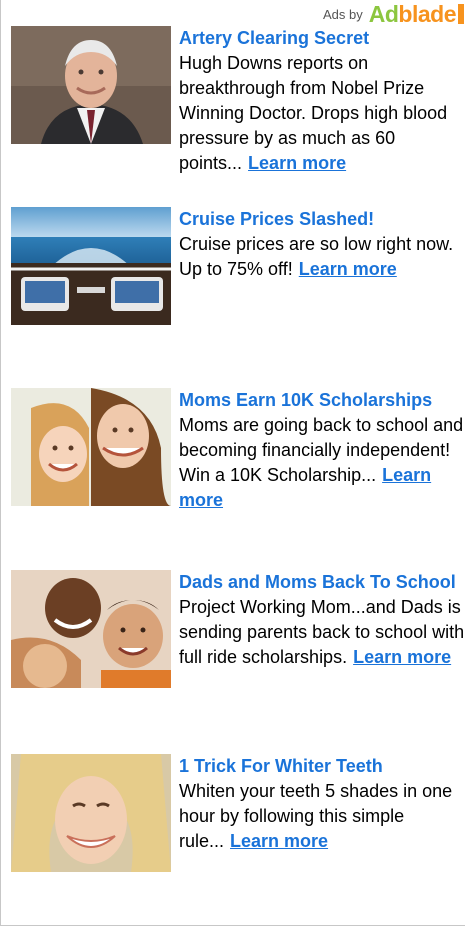 The height and width of the screenshot is (928, 468). I want to click on ad-image-elderly-man, so click(91, 85).